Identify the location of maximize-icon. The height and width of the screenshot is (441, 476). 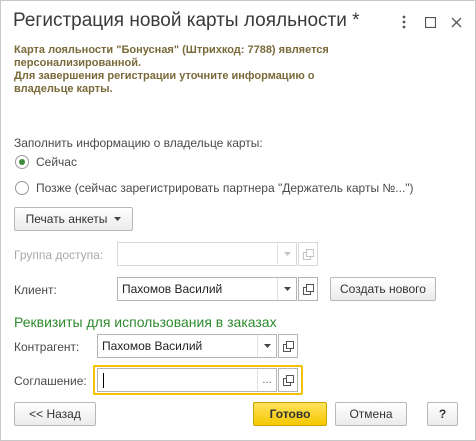
(430, 22).